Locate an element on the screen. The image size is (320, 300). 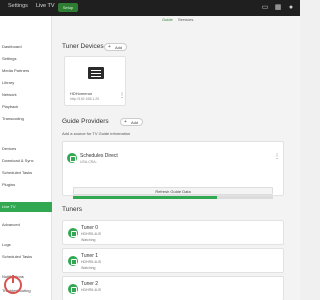
tuner-row: Tuner 0 HDHR5-4US Watching is located at coordinates (173, 232).